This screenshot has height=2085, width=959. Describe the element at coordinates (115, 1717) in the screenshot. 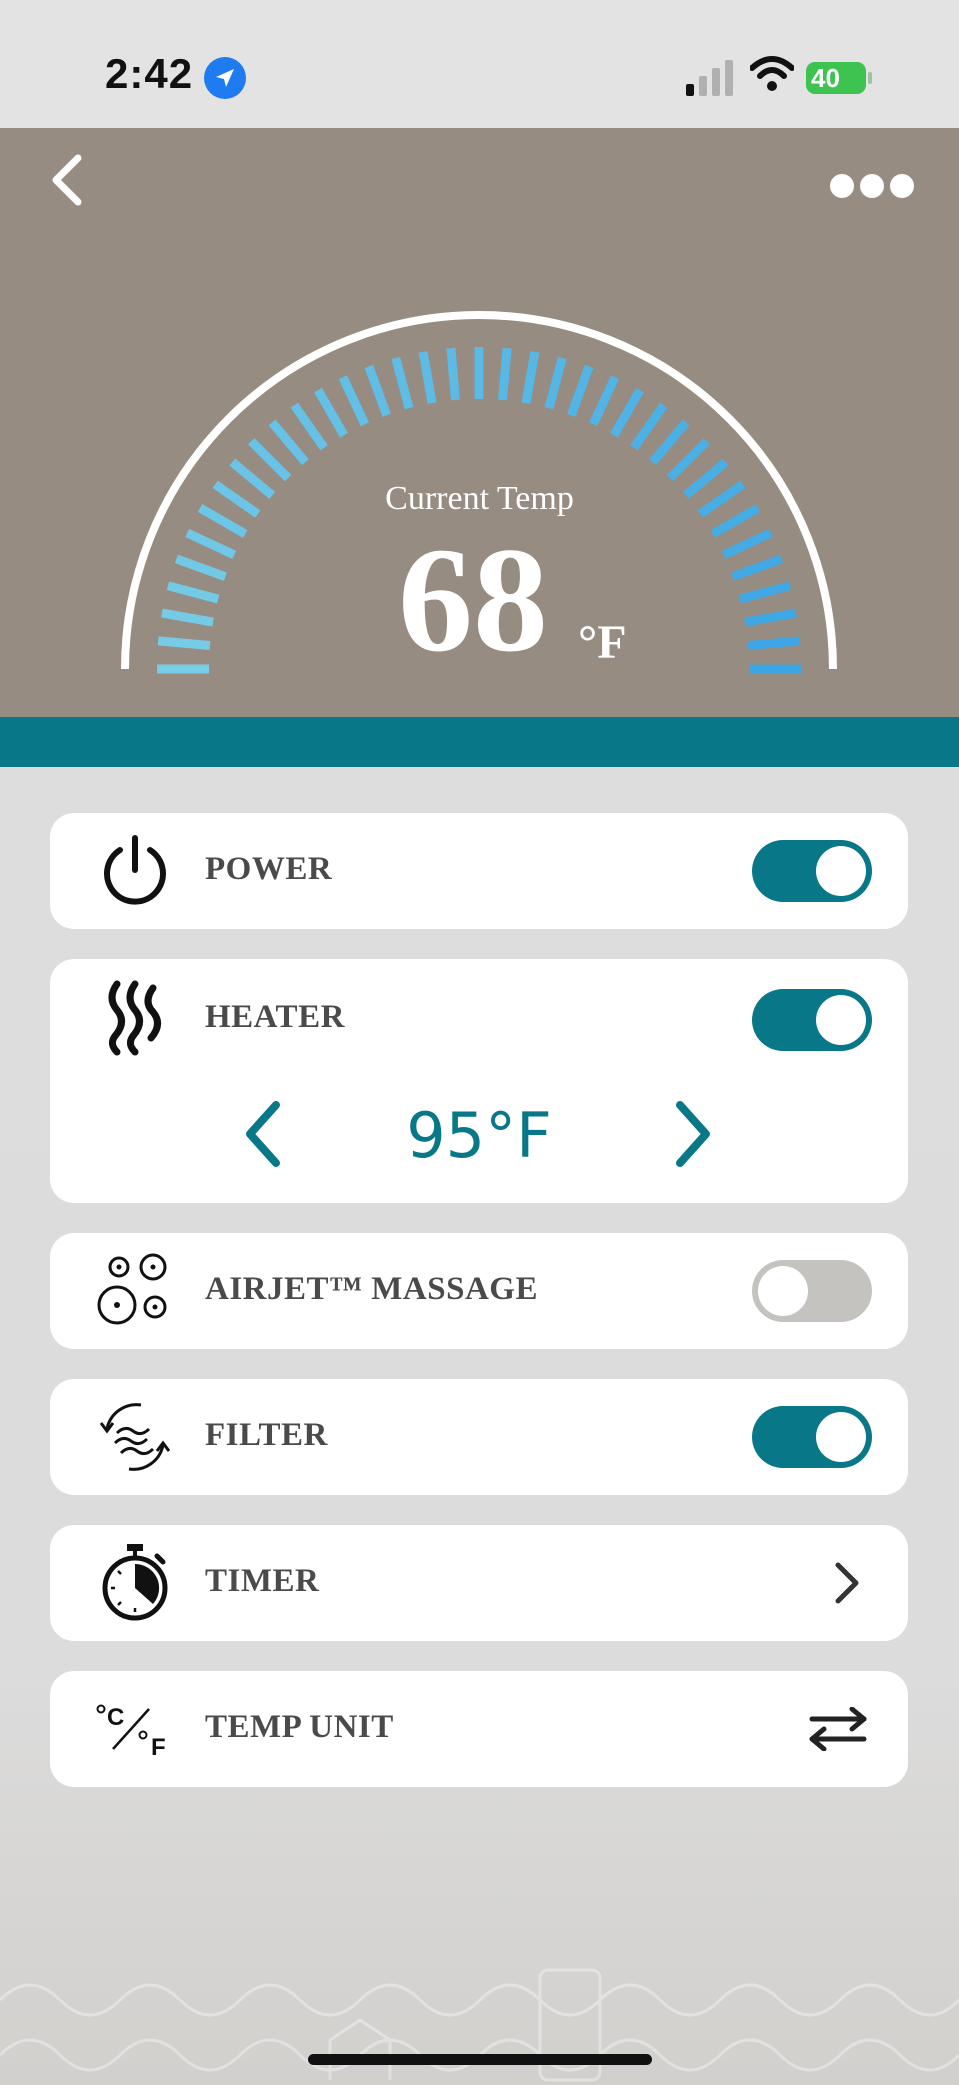

I see `svg-text: C` at that location.